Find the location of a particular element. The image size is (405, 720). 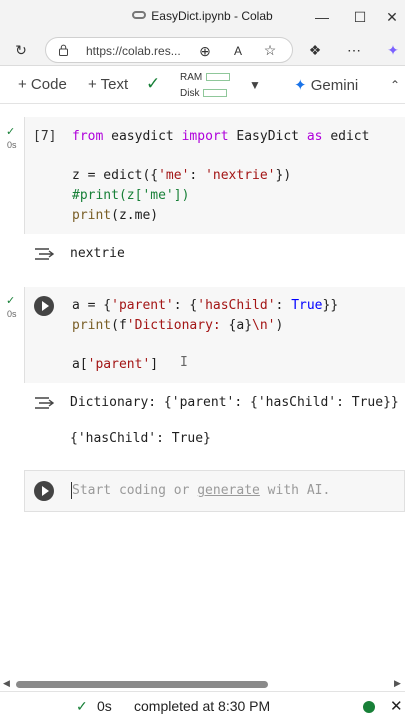

placeholder-end: with AI. is located at coordinates (295, 490).